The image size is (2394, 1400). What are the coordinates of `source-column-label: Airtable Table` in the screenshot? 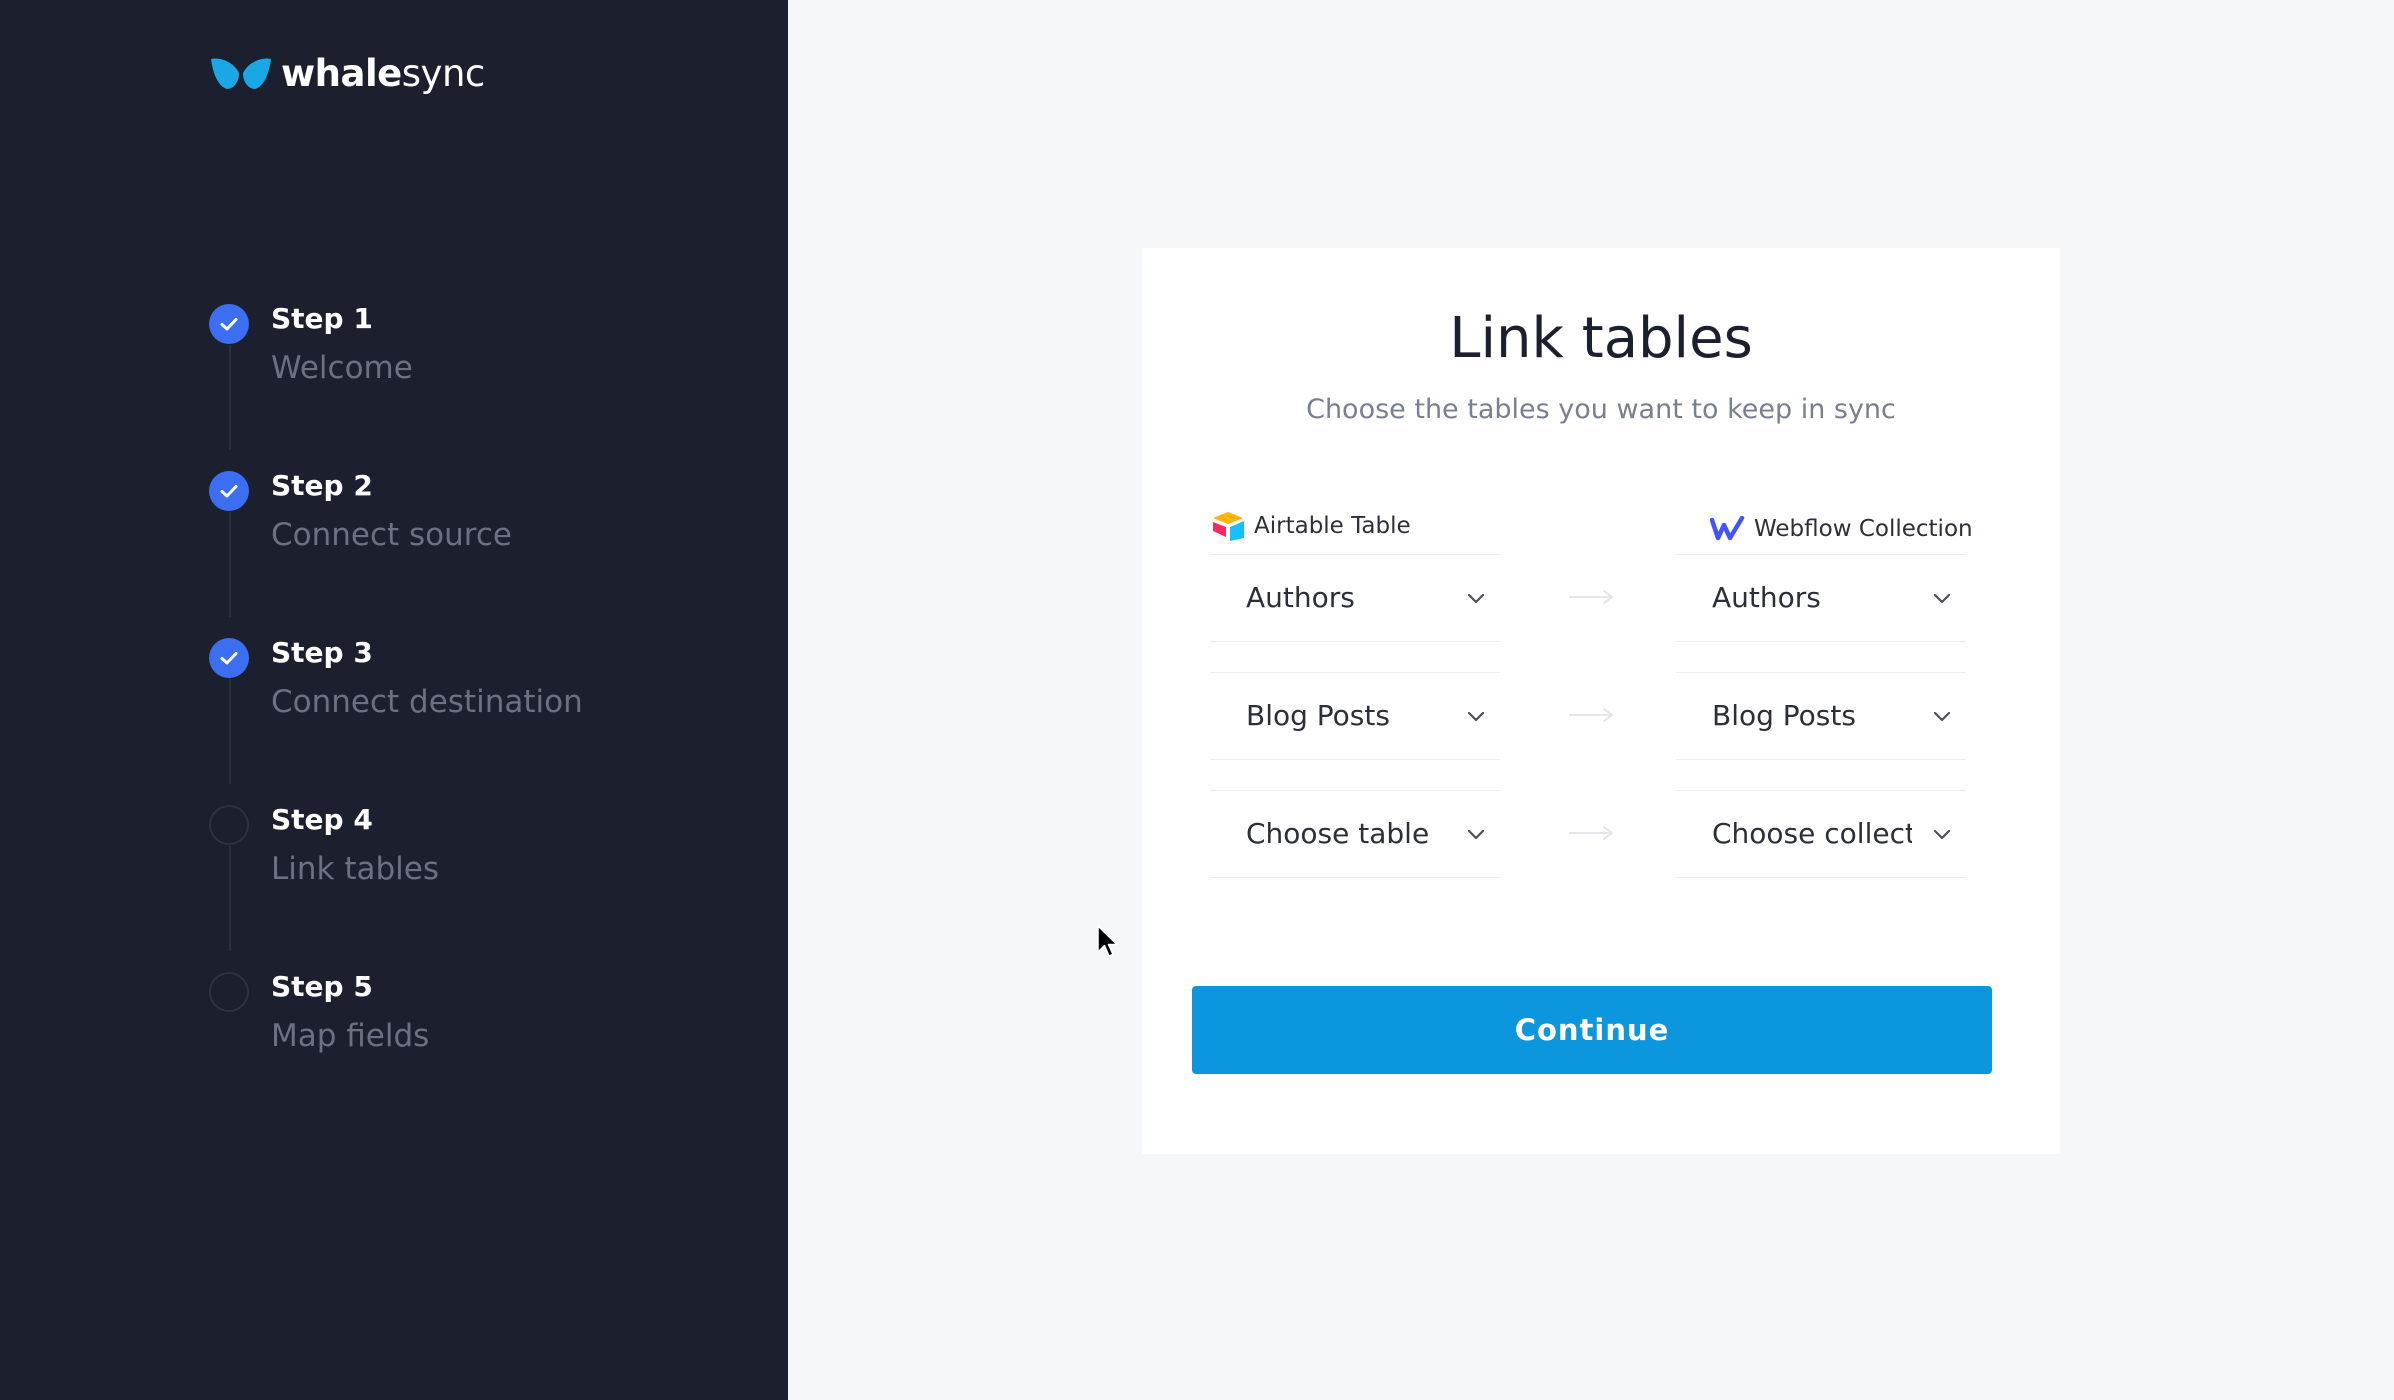 It's located at (1332, 526).